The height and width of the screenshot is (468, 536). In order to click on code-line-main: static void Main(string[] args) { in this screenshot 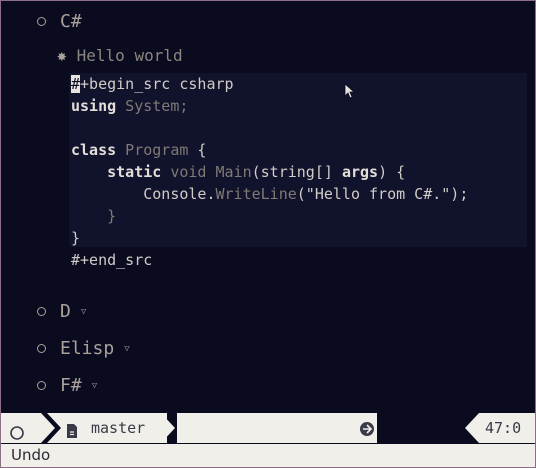, I will do `click(238, 172)`.